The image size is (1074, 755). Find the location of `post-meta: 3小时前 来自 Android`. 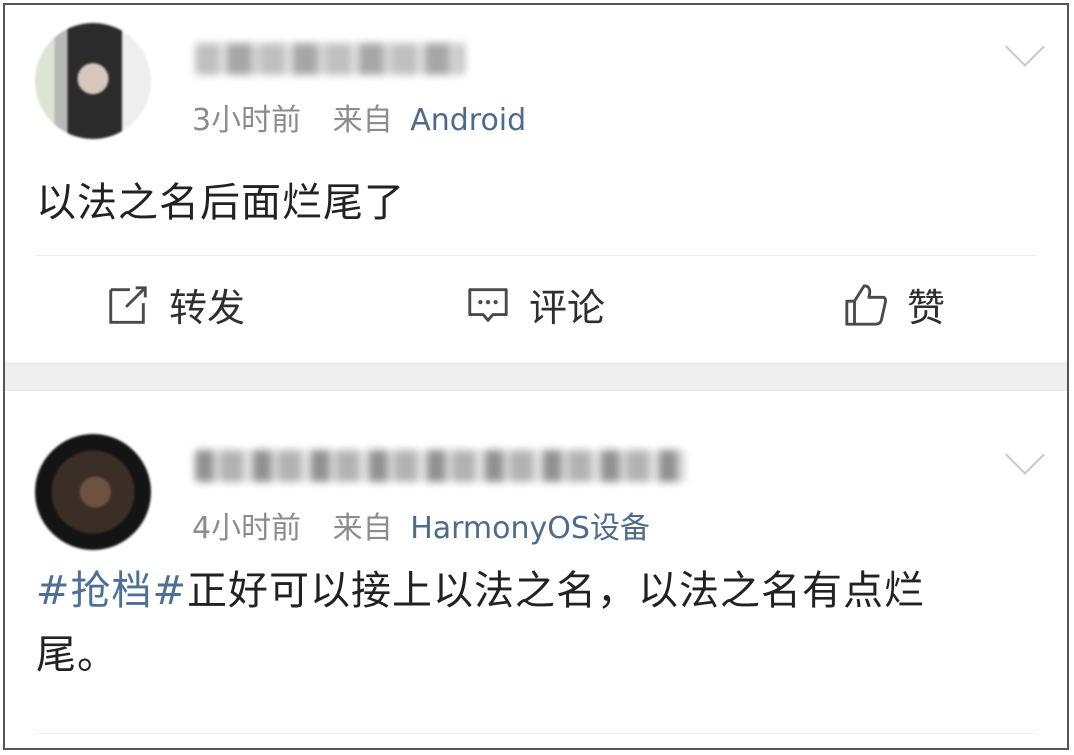

post-meta: 3小时前 来自 Android is located at coordinates (359, 121).